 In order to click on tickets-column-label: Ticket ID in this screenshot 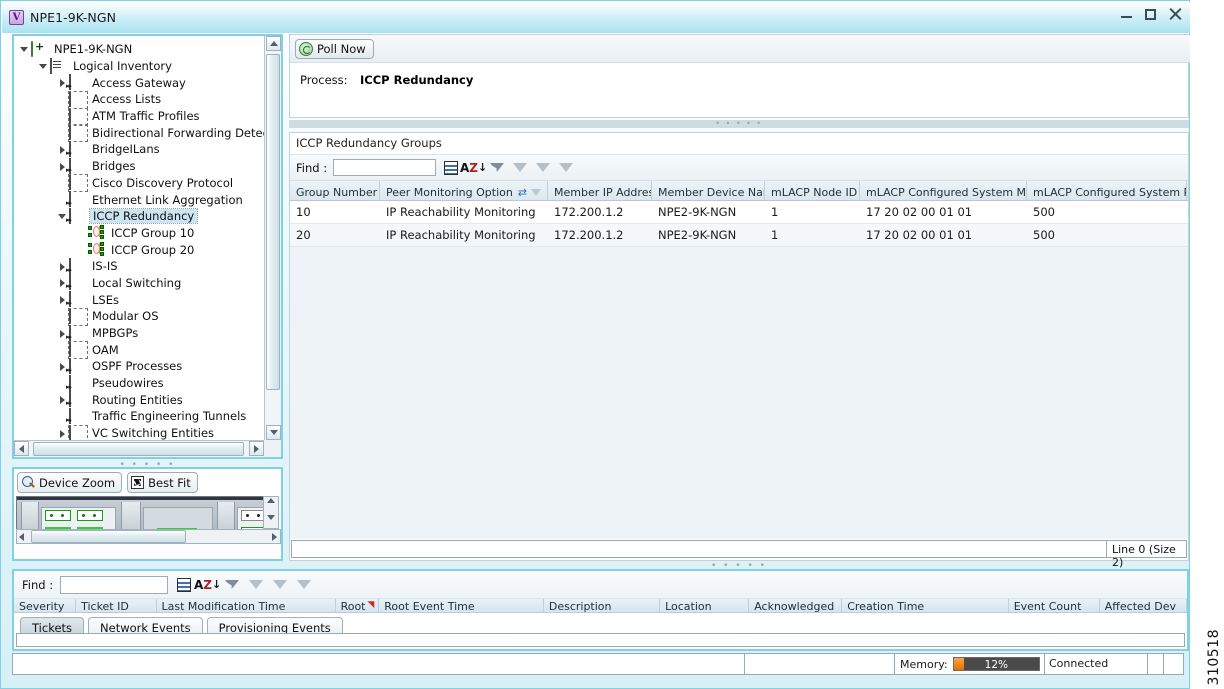, I will do `click(105, 606)`.